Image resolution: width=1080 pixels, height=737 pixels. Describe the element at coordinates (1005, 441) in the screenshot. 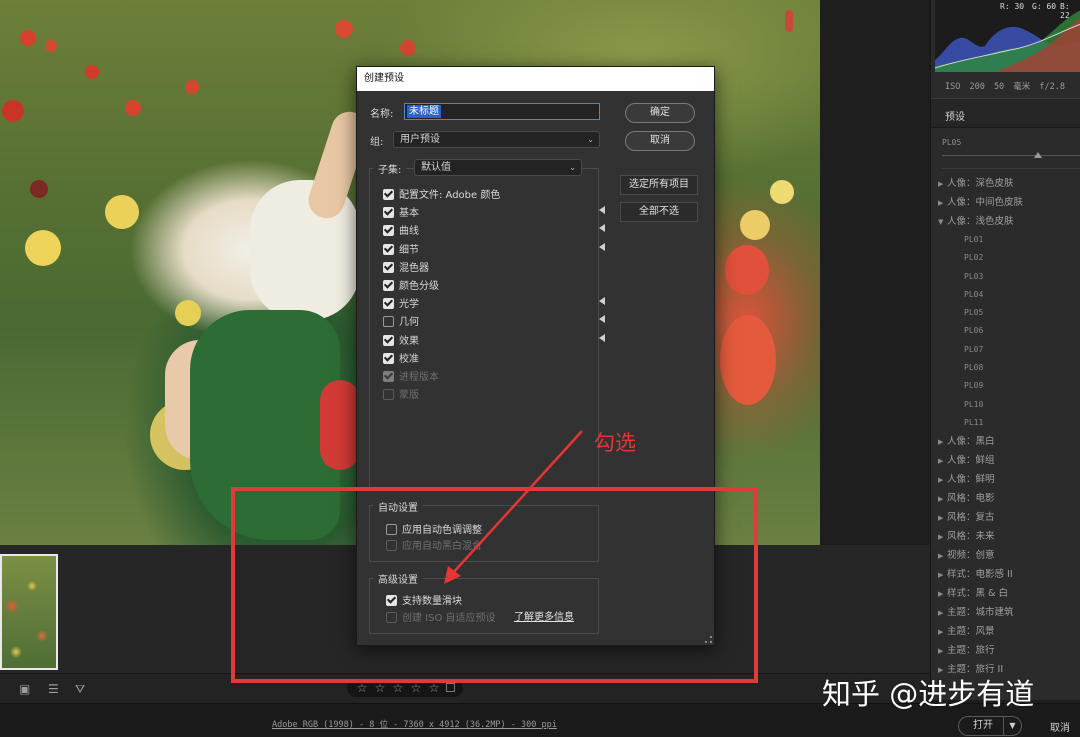

I see `preset-group-item: ▶ 人像：黑白` at that location.